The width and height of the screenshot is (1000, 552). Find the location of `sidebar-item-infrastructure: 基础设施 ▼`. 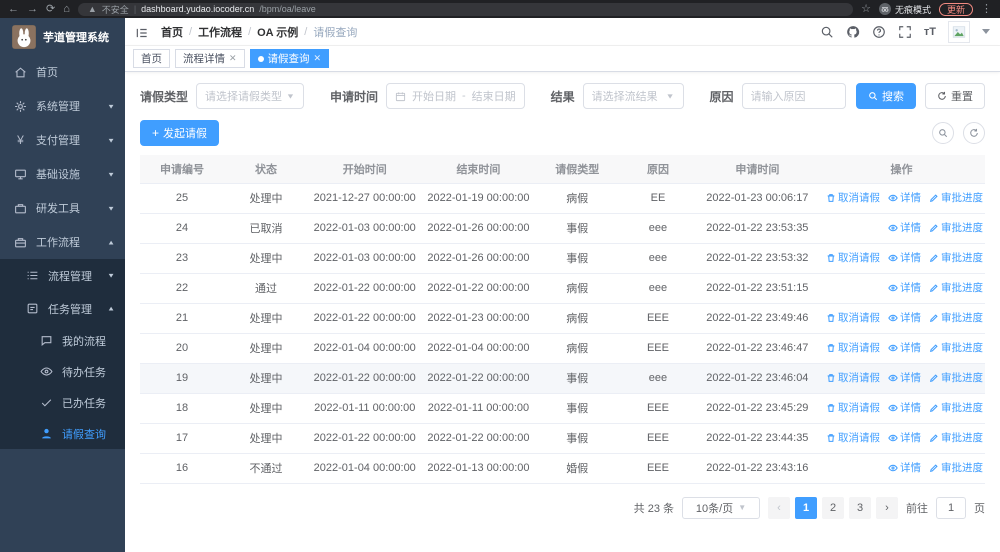

sidebar-item-infrastructure: 基础设施 ▼ is located at coordinates (62, 174).